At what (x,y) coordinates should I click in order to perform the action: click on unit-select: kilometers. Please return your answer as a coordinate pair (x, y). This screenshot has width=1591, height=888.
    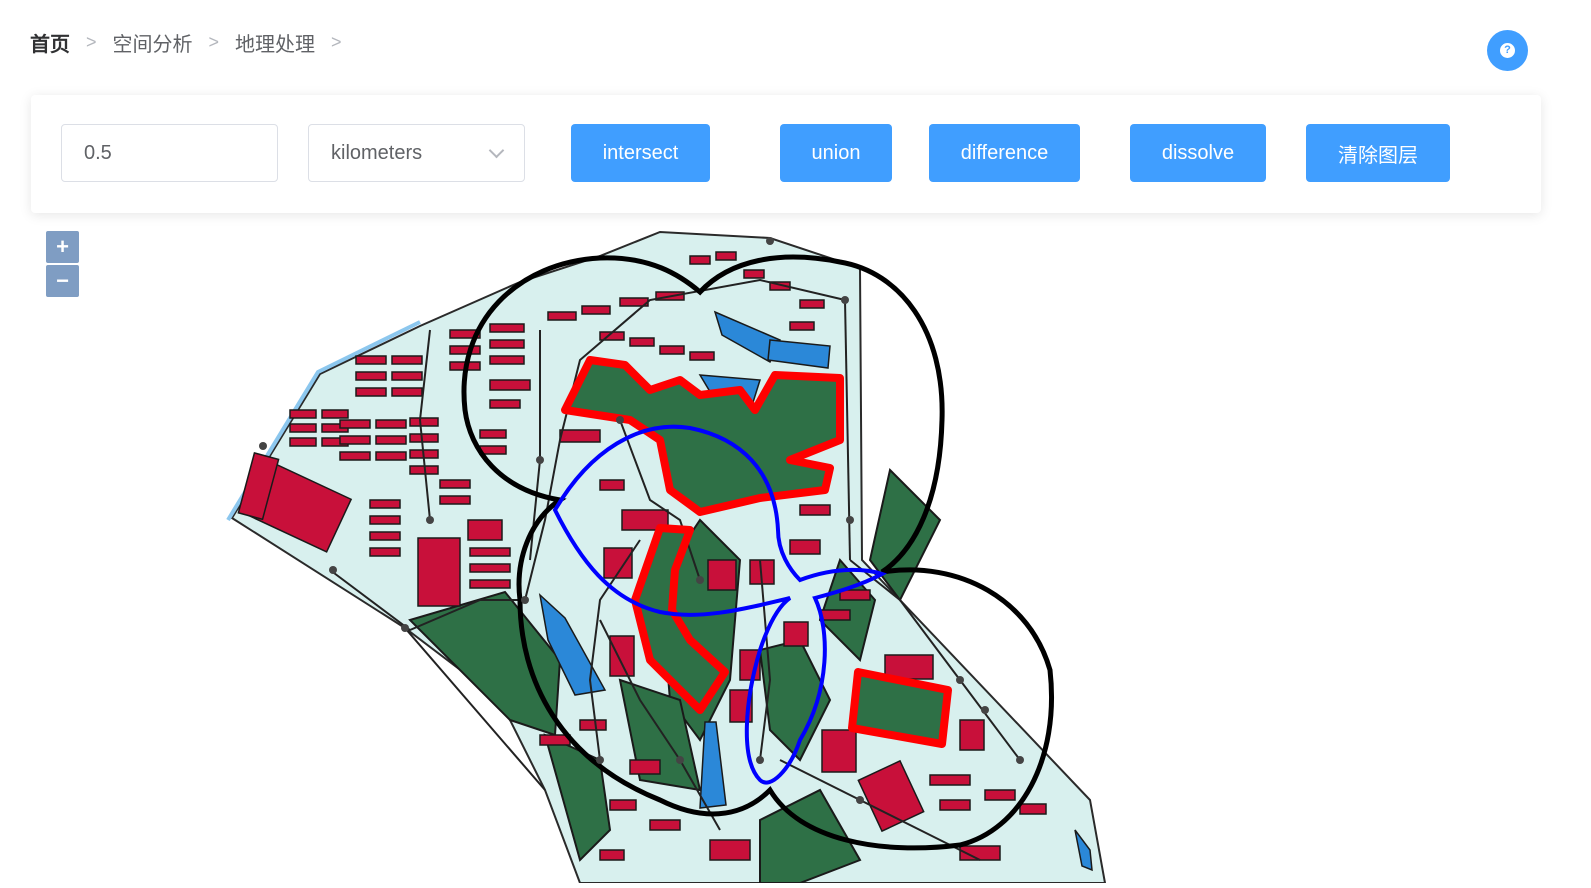
    Looking at the image, I should click on (416, 153).